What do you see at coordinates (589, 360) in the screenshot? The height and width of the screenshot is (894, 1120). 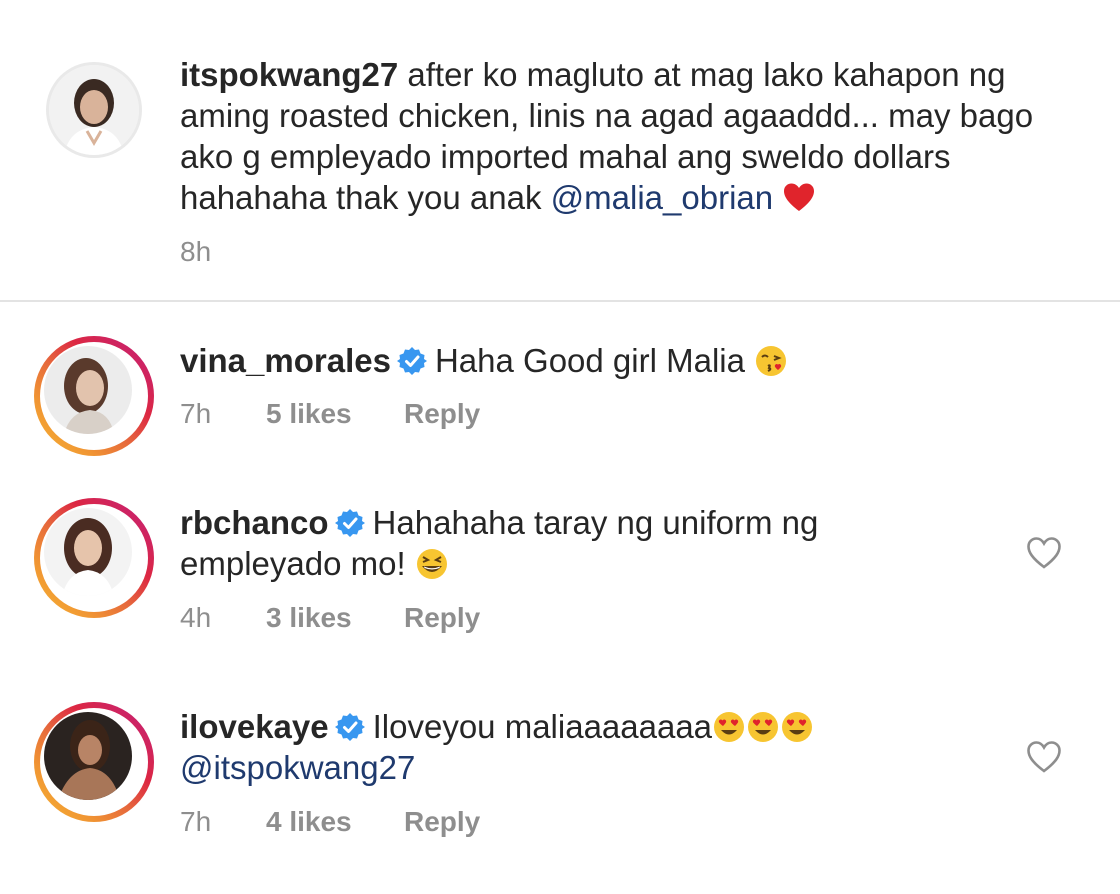 I see `comment-body: Haha Good girl Malia` at bounding box center [589, 360].